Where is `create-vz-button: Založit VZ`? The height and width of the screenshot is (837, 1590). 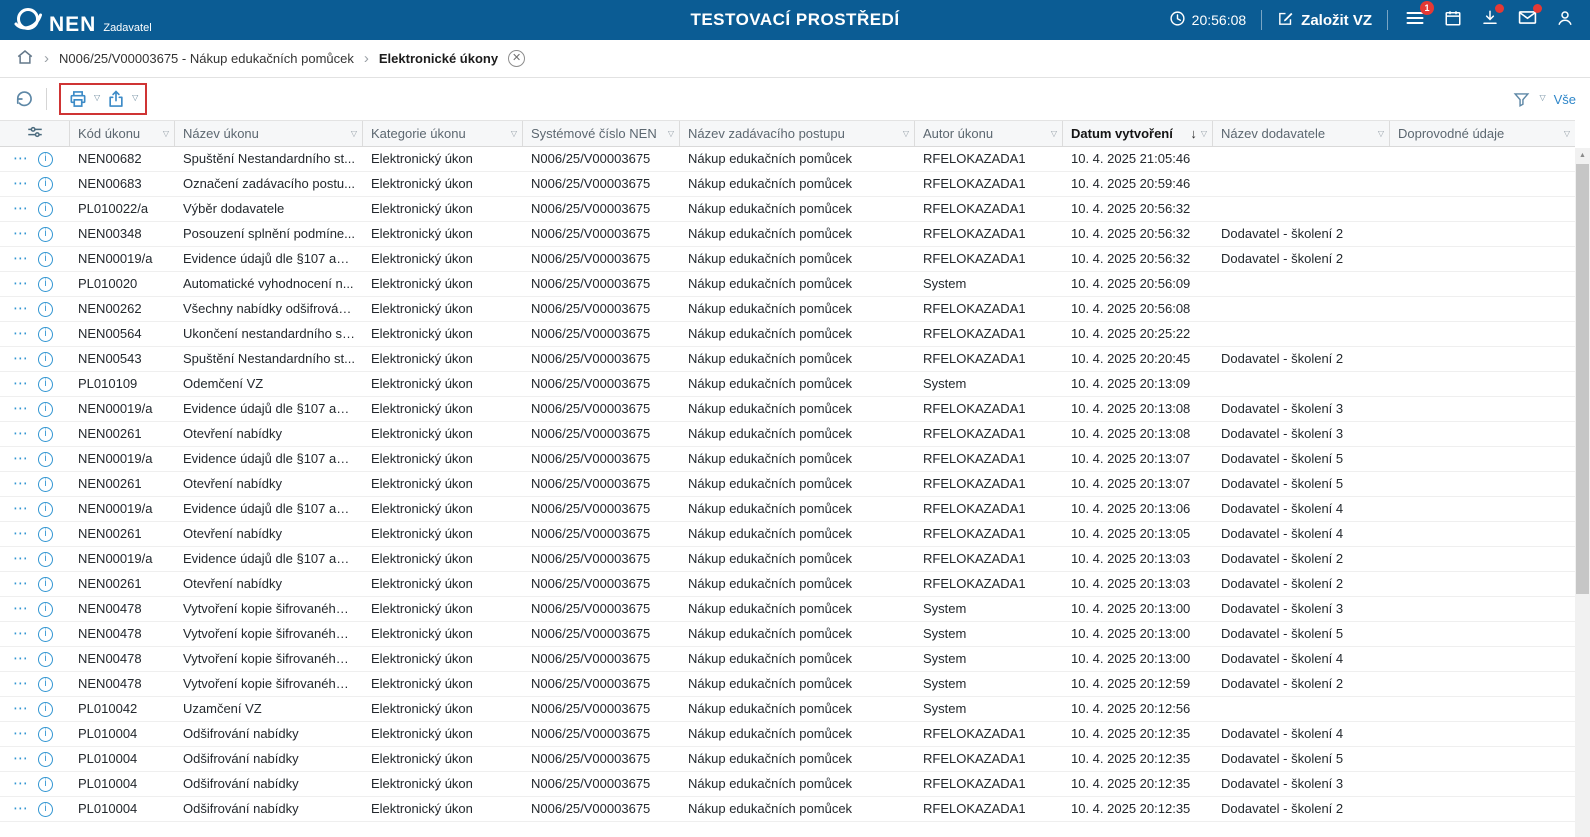
create-vz-button: Založit VZ is located at coordinates (1324, 20).